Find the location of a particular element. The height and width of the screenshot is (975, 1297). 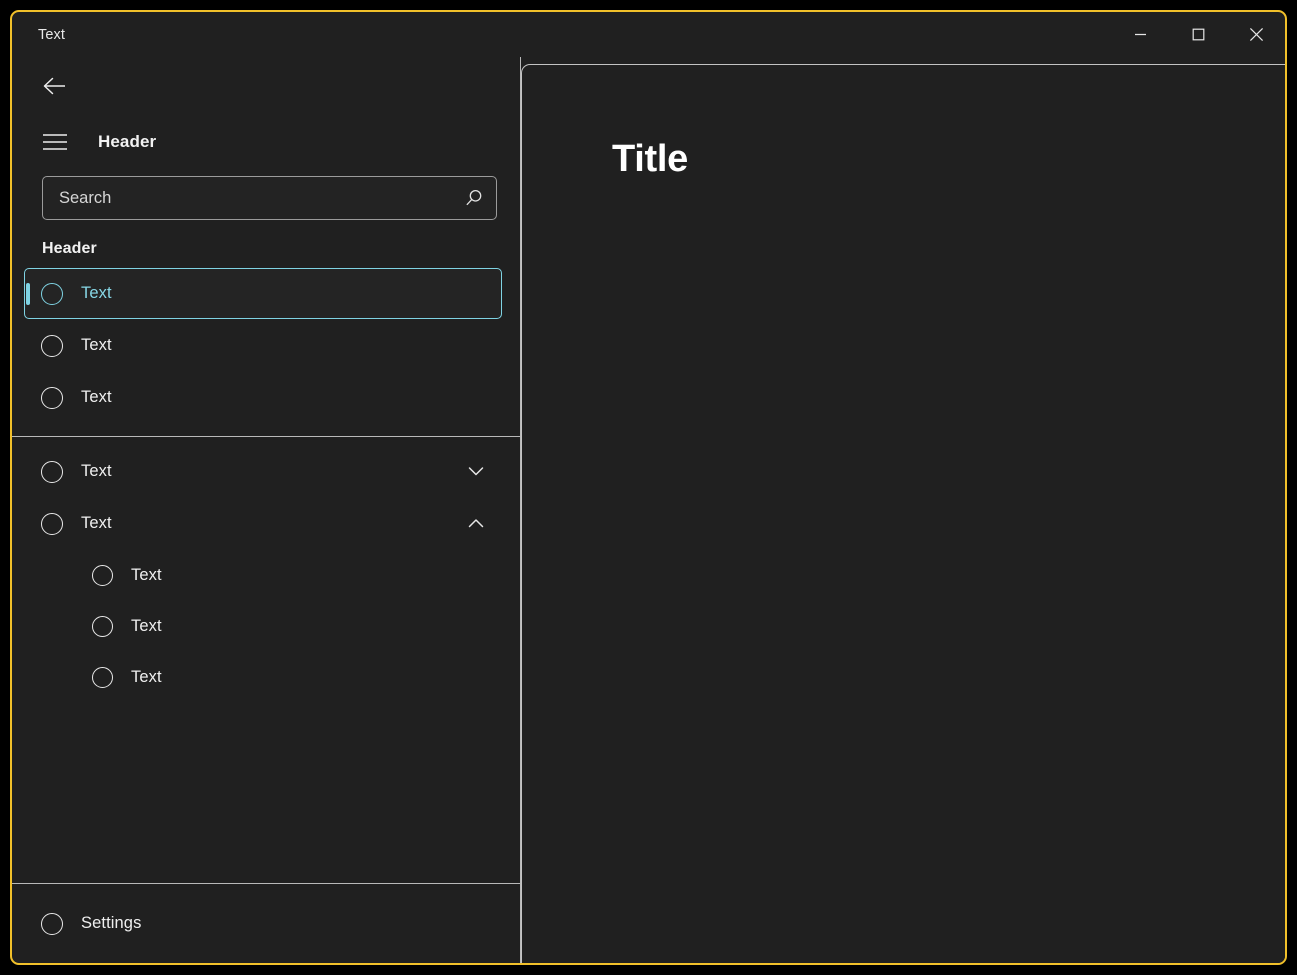

nav-item-settings: Settings is located at coordinates (263, 923).